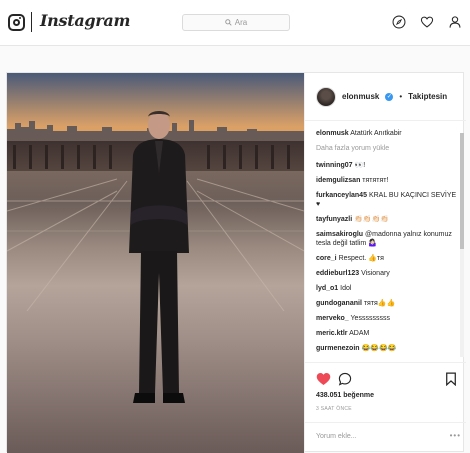 The width and height of the screenshot is (470, 453). Describe the element at coordinates (339, 234) in the screenshot. I see `comment-user: saimsakiroglu` at that location.